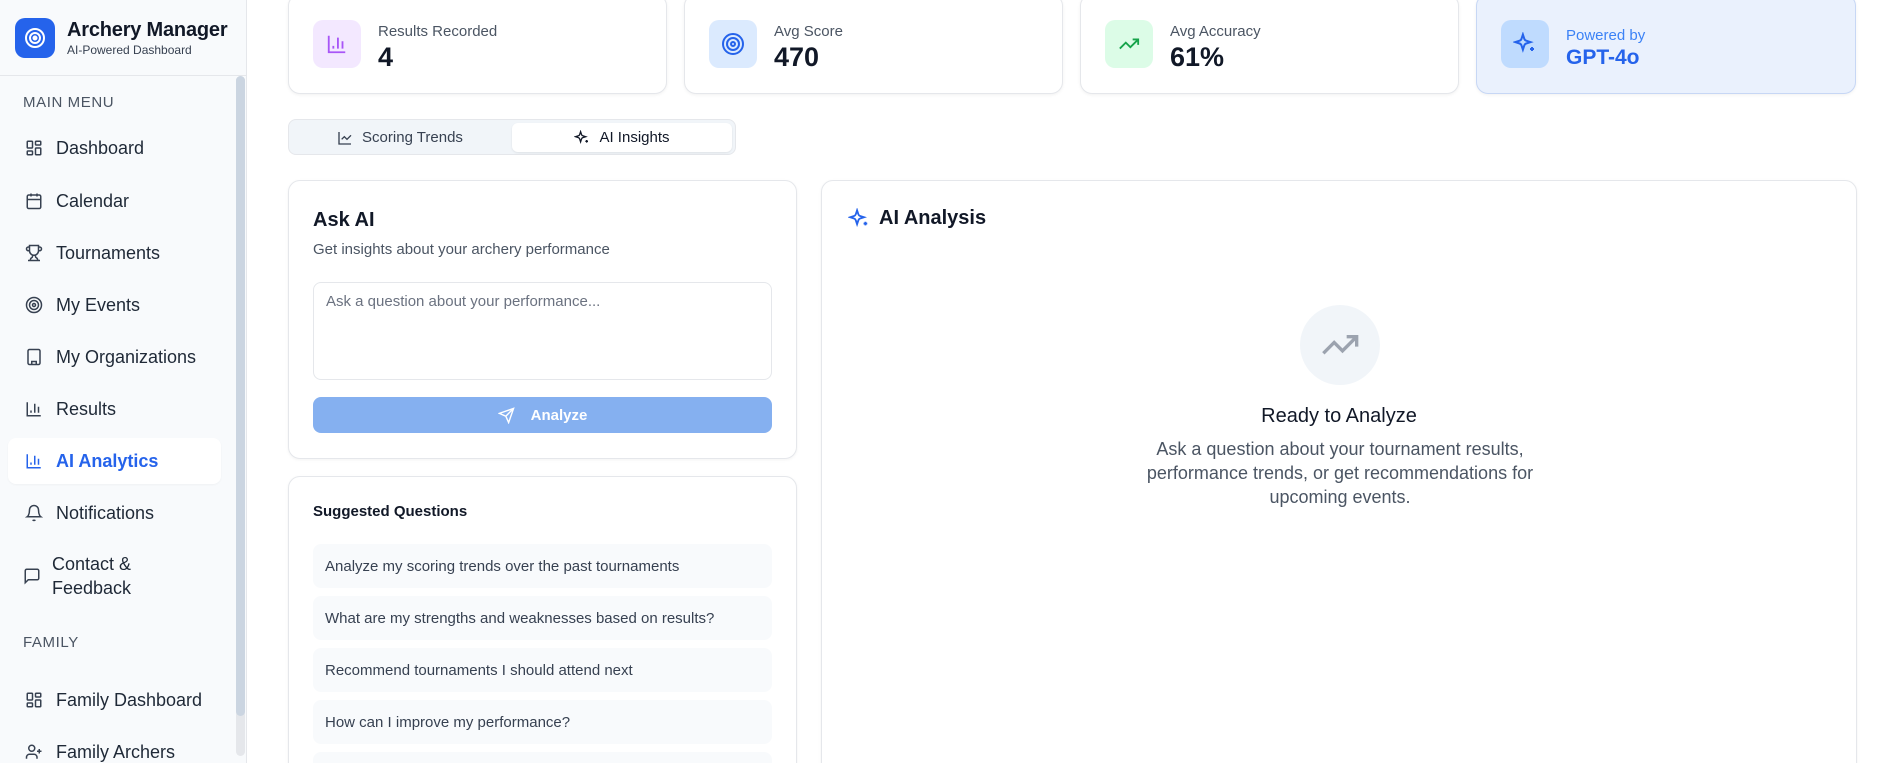 This screenshot has height=763, width=1882. I want to click on sidebar-item-results: Results, so click(114, 409).